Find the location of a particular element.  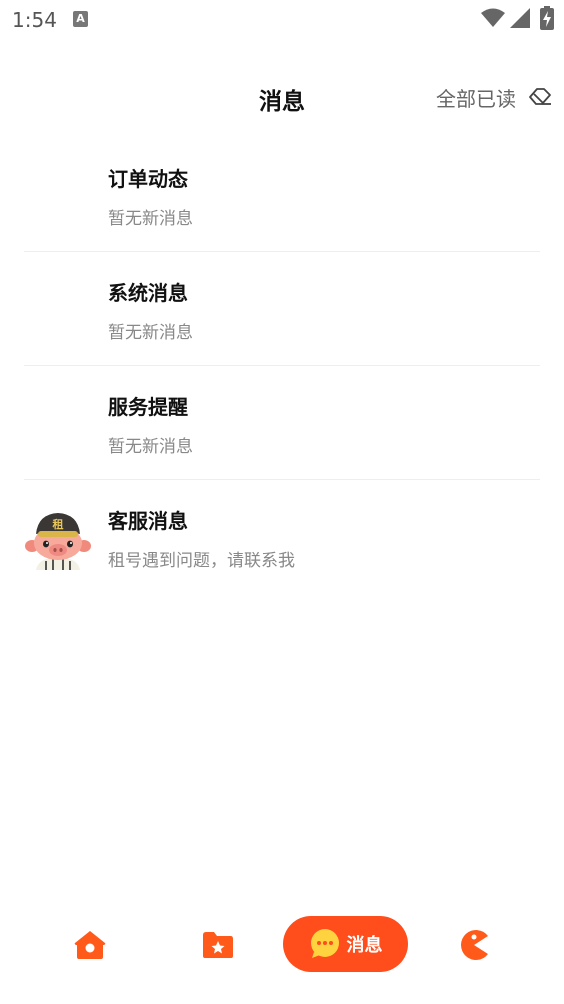

home-icon is located at coordinates (90, 945).